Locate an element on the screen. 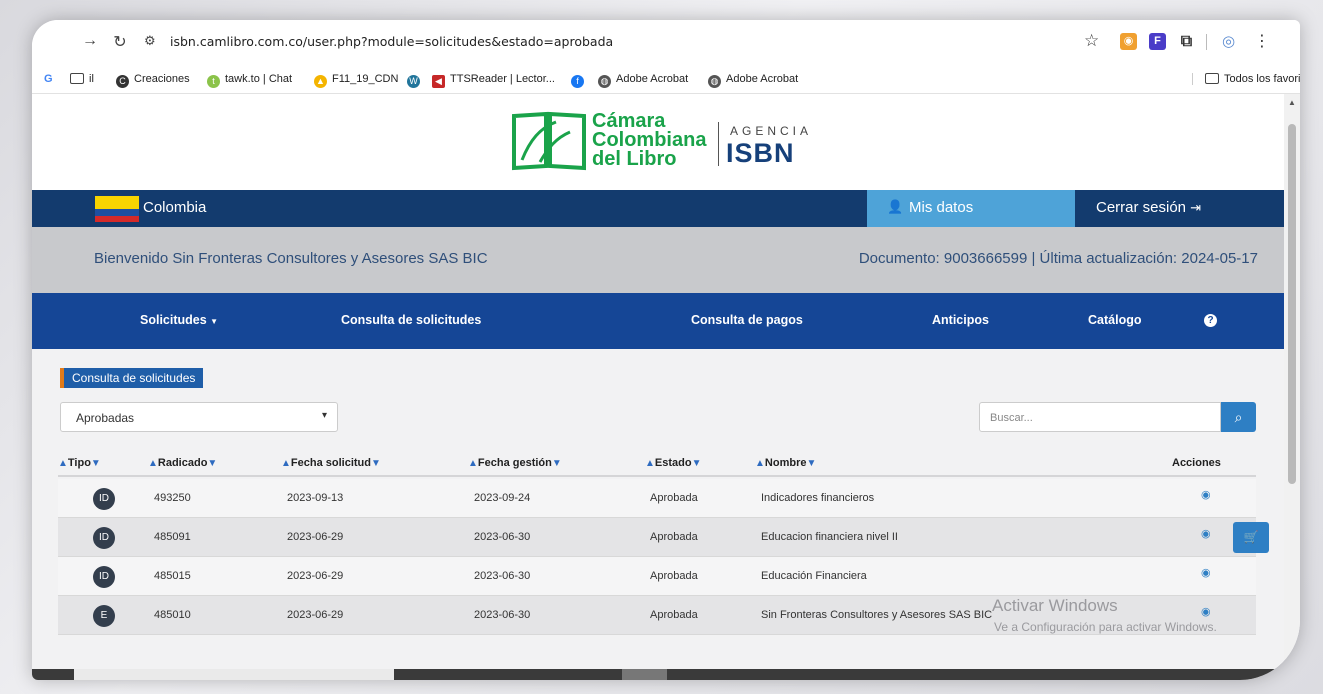 Image resolution: width=1323 pixels, height=694 pixels. bookmark-il: il is located at coordinates (82, 79).